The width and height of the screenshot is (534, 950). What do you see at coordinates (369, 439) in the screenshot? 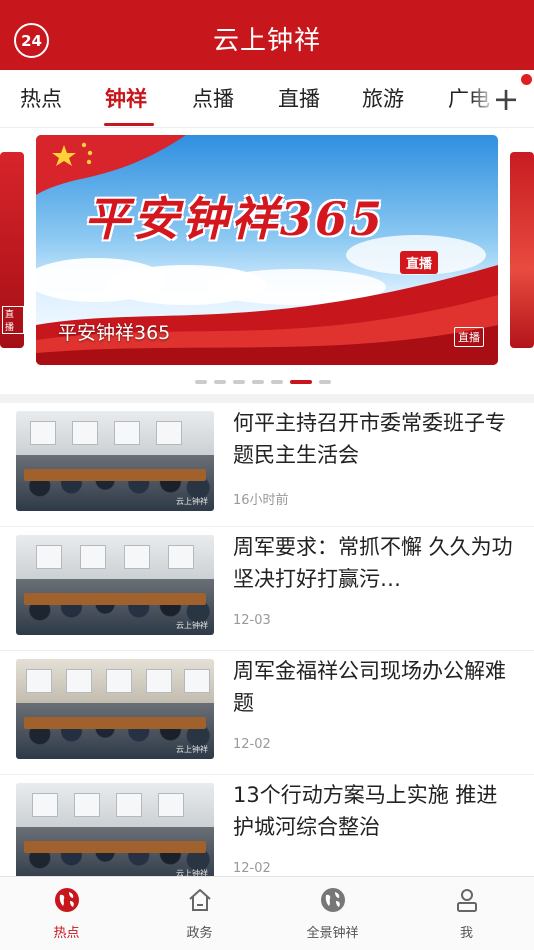
I see `news-title: 何平主持召开市委常委班子专题民主生活会` at bounding box center [369, 439].